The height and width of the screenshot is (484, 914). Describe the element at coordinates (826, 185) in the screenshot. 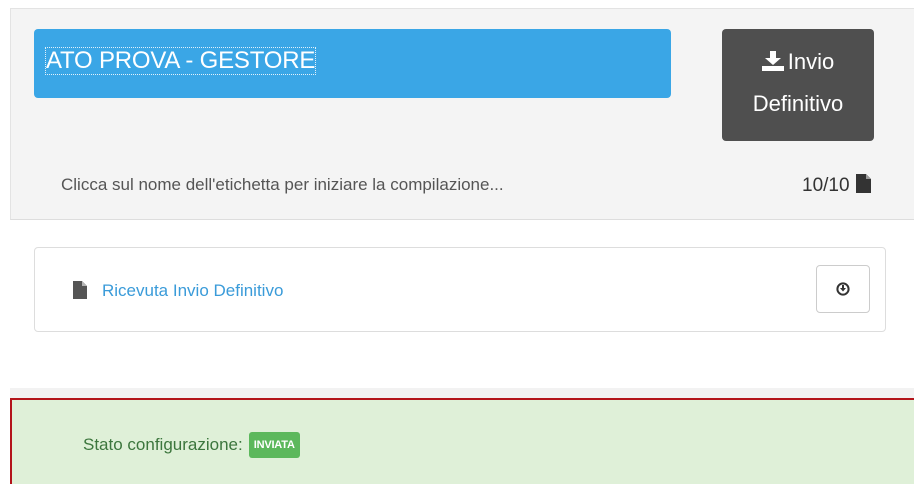

I see `count-value: 10/10` at that location.